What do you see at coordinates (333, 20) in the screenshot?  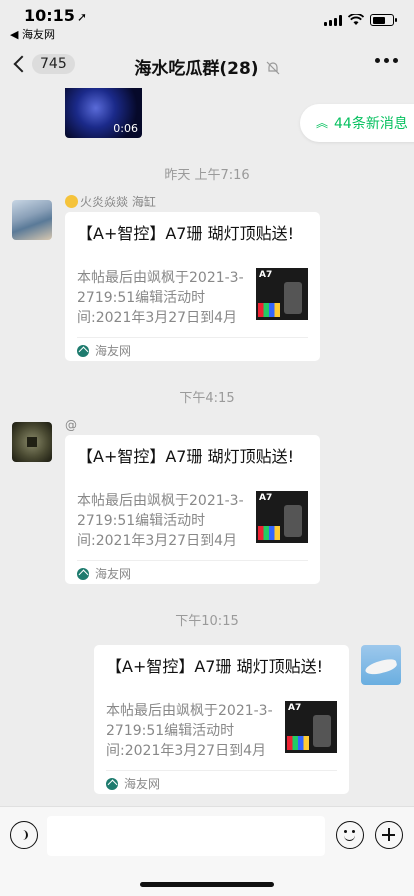 I see `cellular-signal-icon` at bounding box center [333, 20].